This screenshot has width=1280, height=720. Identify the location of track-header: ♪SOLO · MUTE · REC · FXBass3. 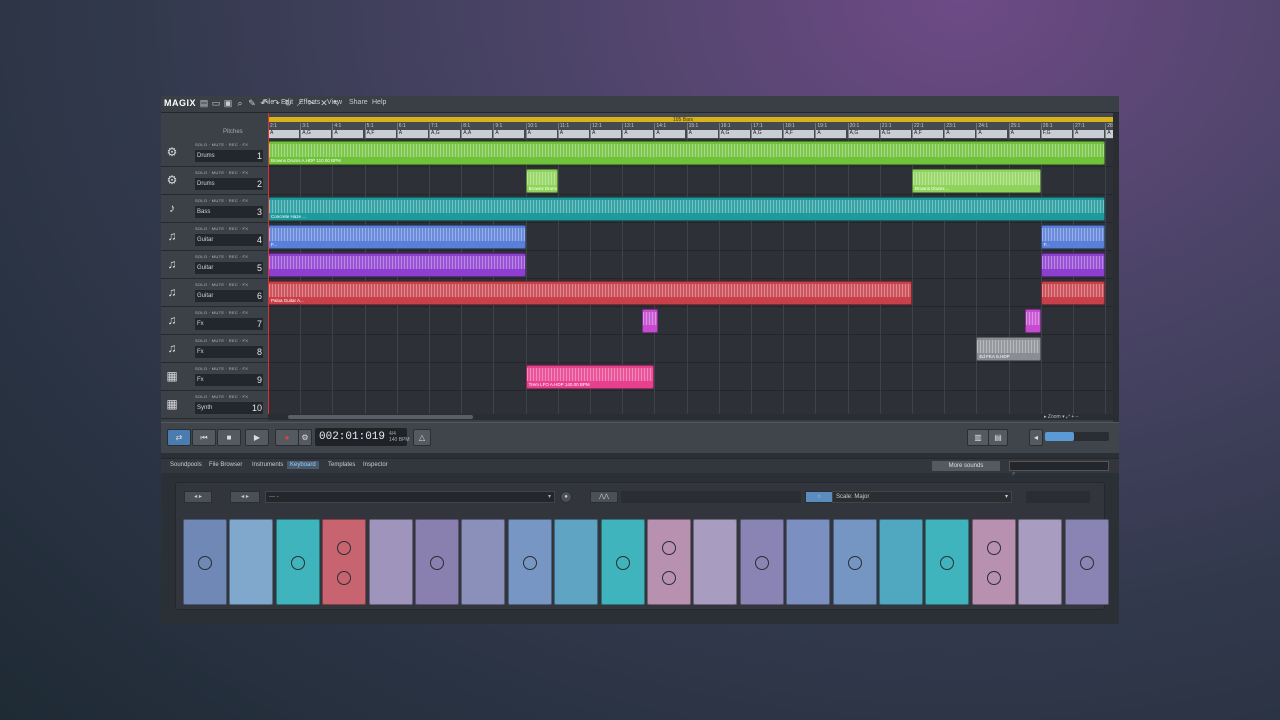
(214, 209).